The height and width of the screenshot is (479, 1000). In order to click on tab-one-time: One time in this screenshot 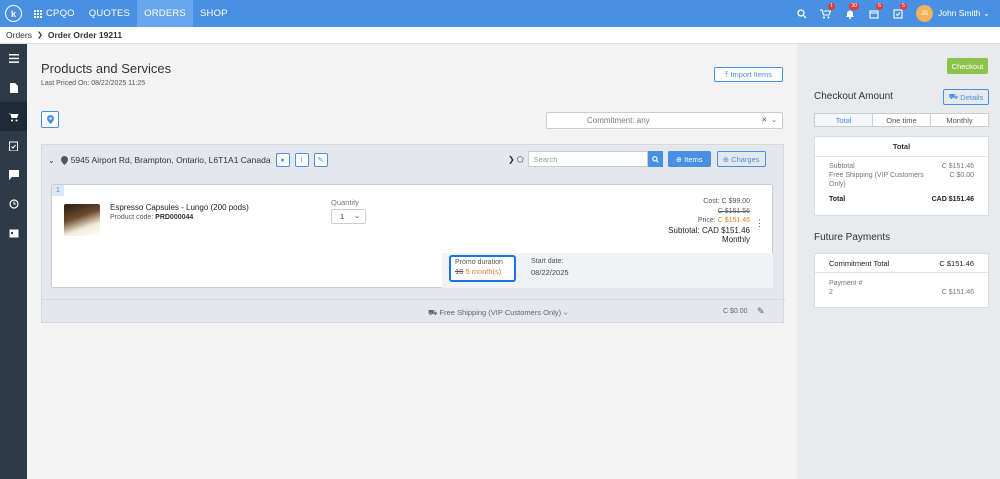, I will do `click(902, 120)`.